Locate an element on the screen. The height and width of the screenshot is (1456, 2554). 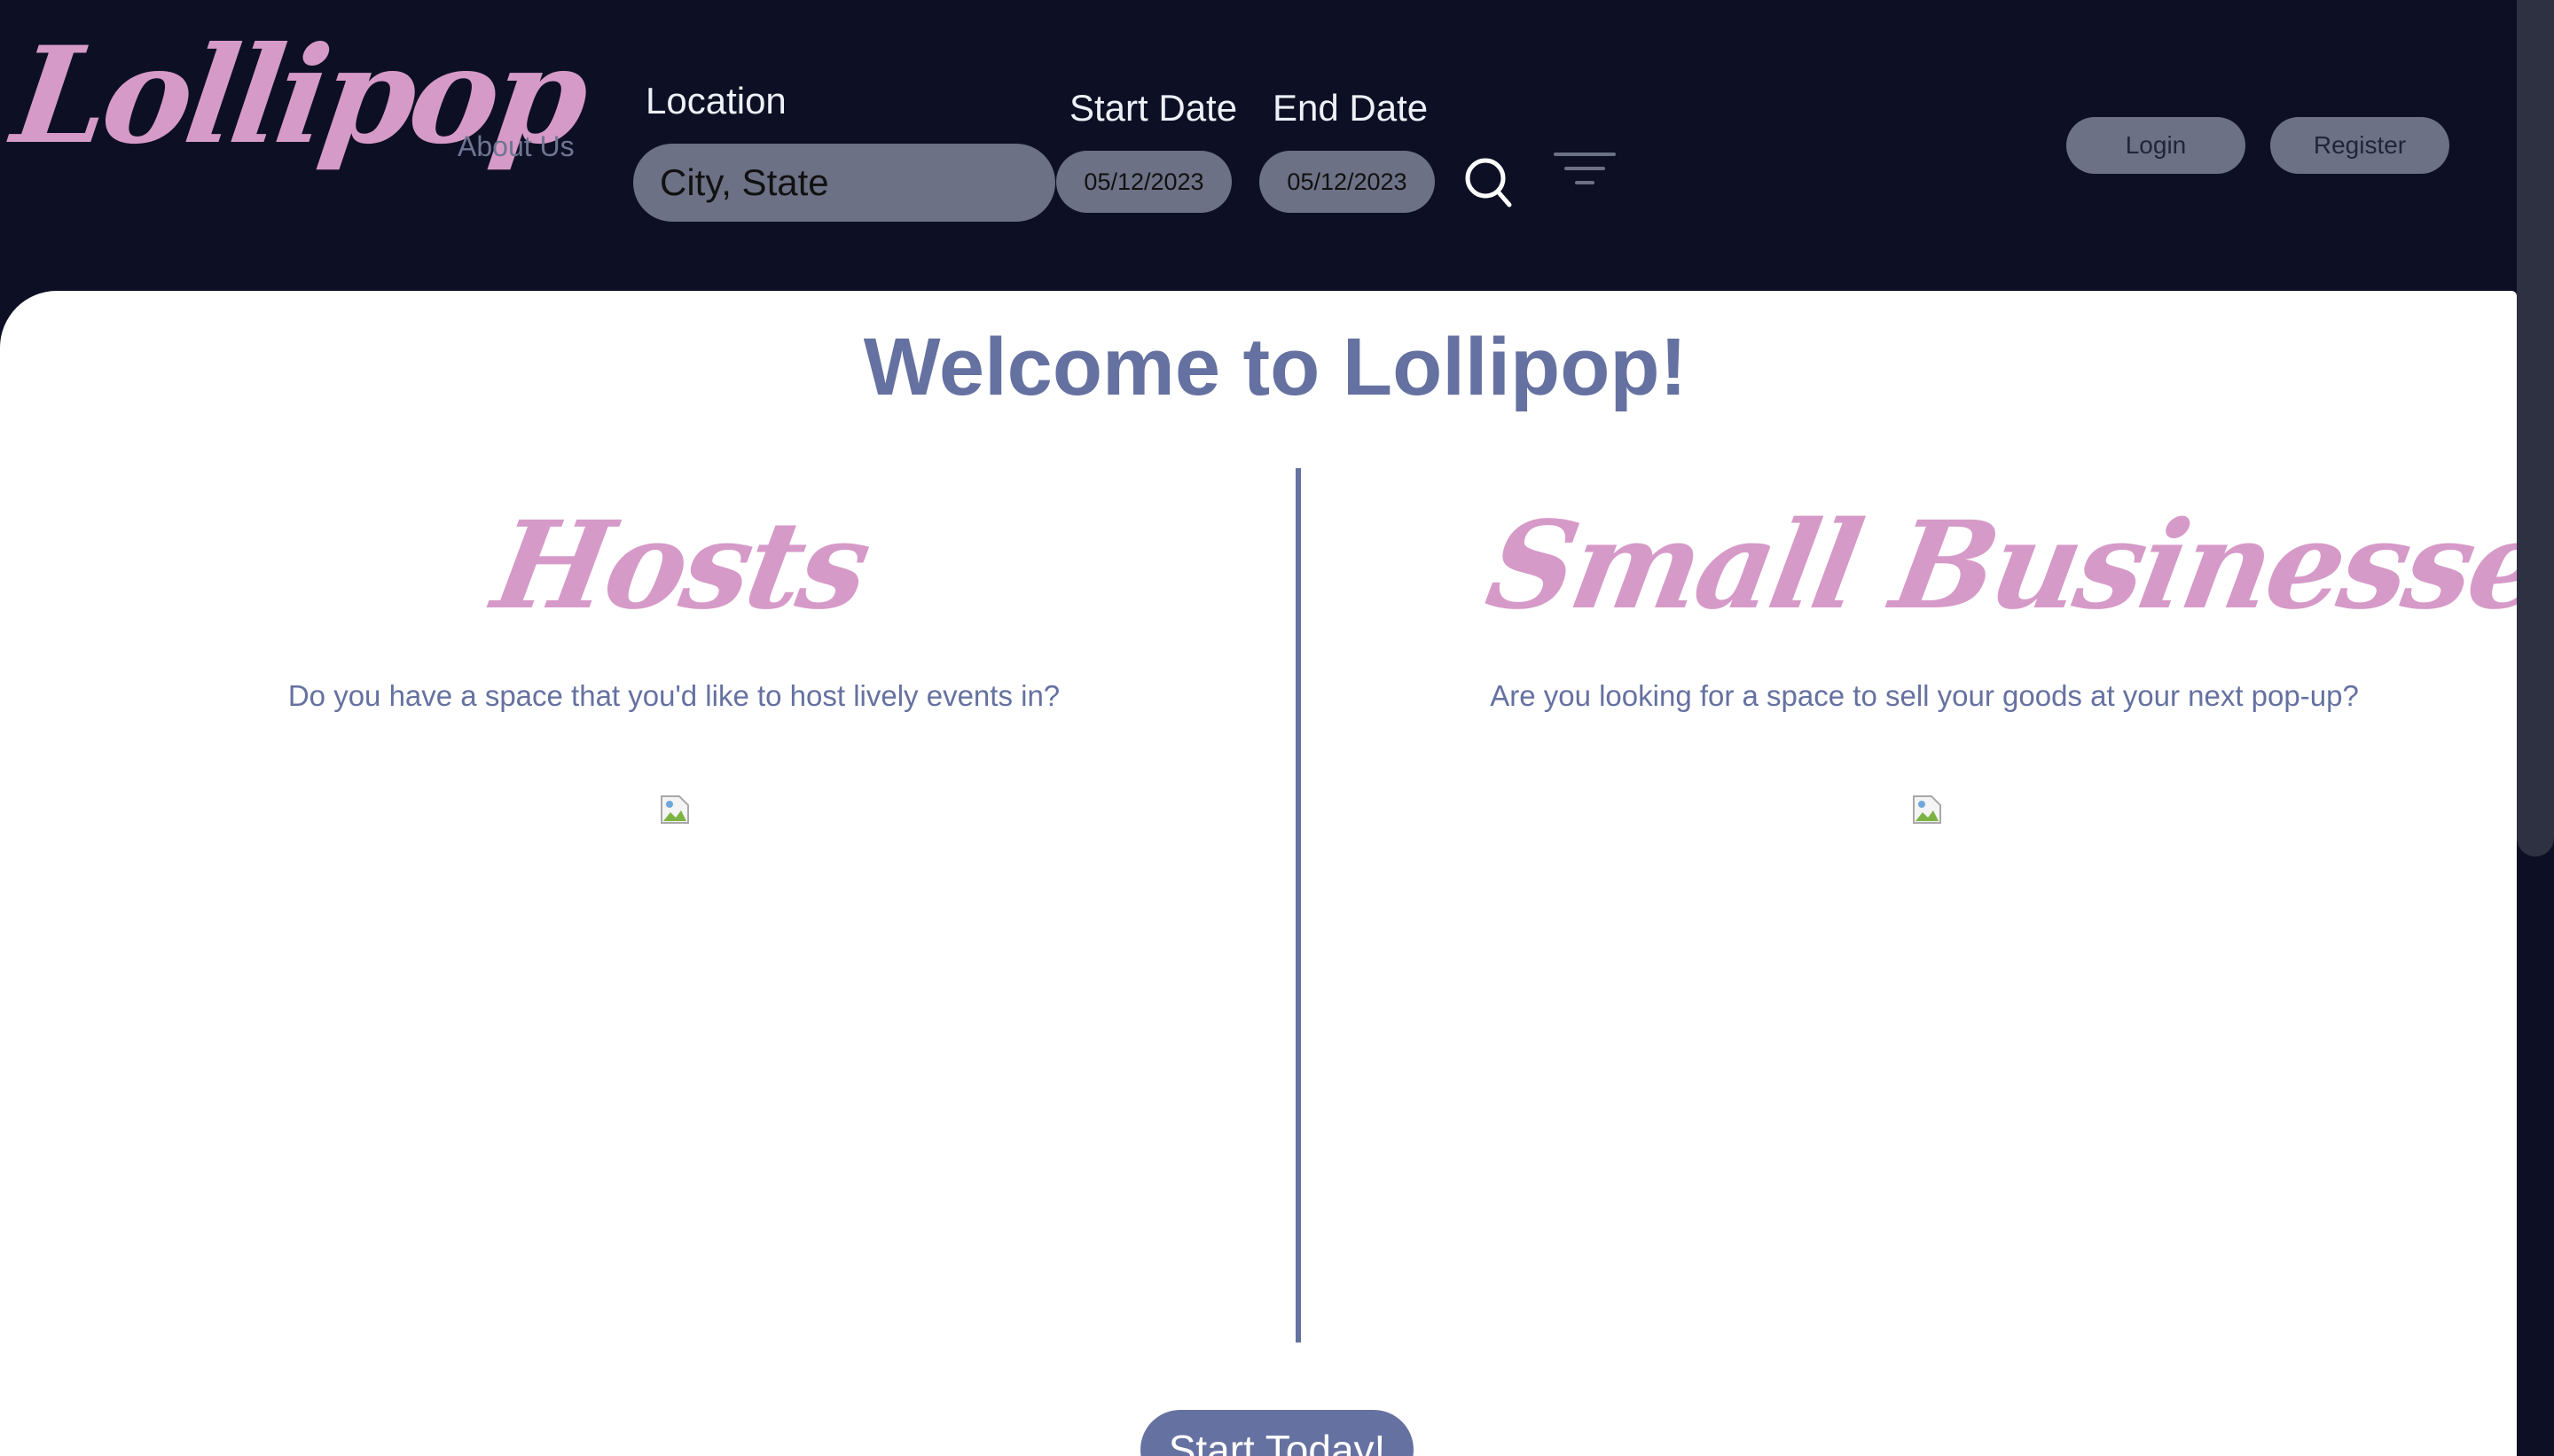
start-today-button: Start Today! is located at coordinates (1277, 1433).